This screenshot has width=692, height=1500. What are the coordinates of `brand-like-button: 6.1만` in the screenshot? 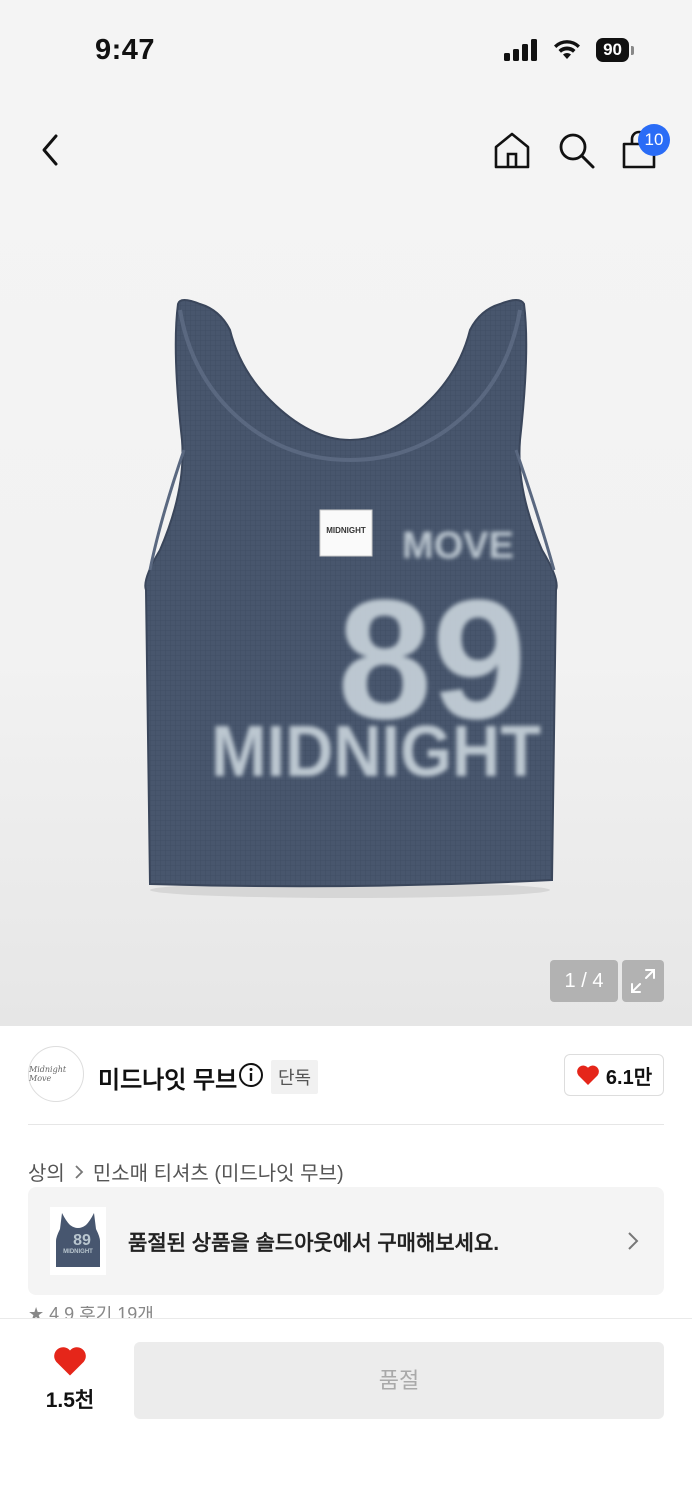 It's located at (614, 1075).